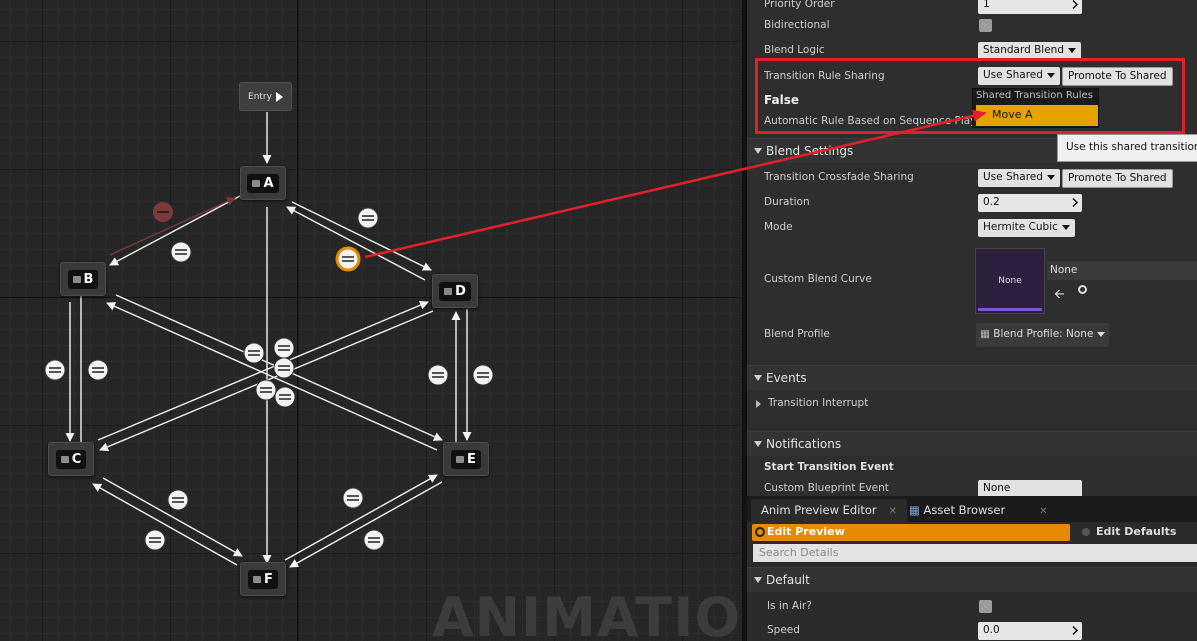 This screenshot has width=1197, height=641. What do you see at coordinates (1136, 531) in the screenshot?
I see `edit-defaults-label: Edit Defaults` at bounding box center [1136, 531].